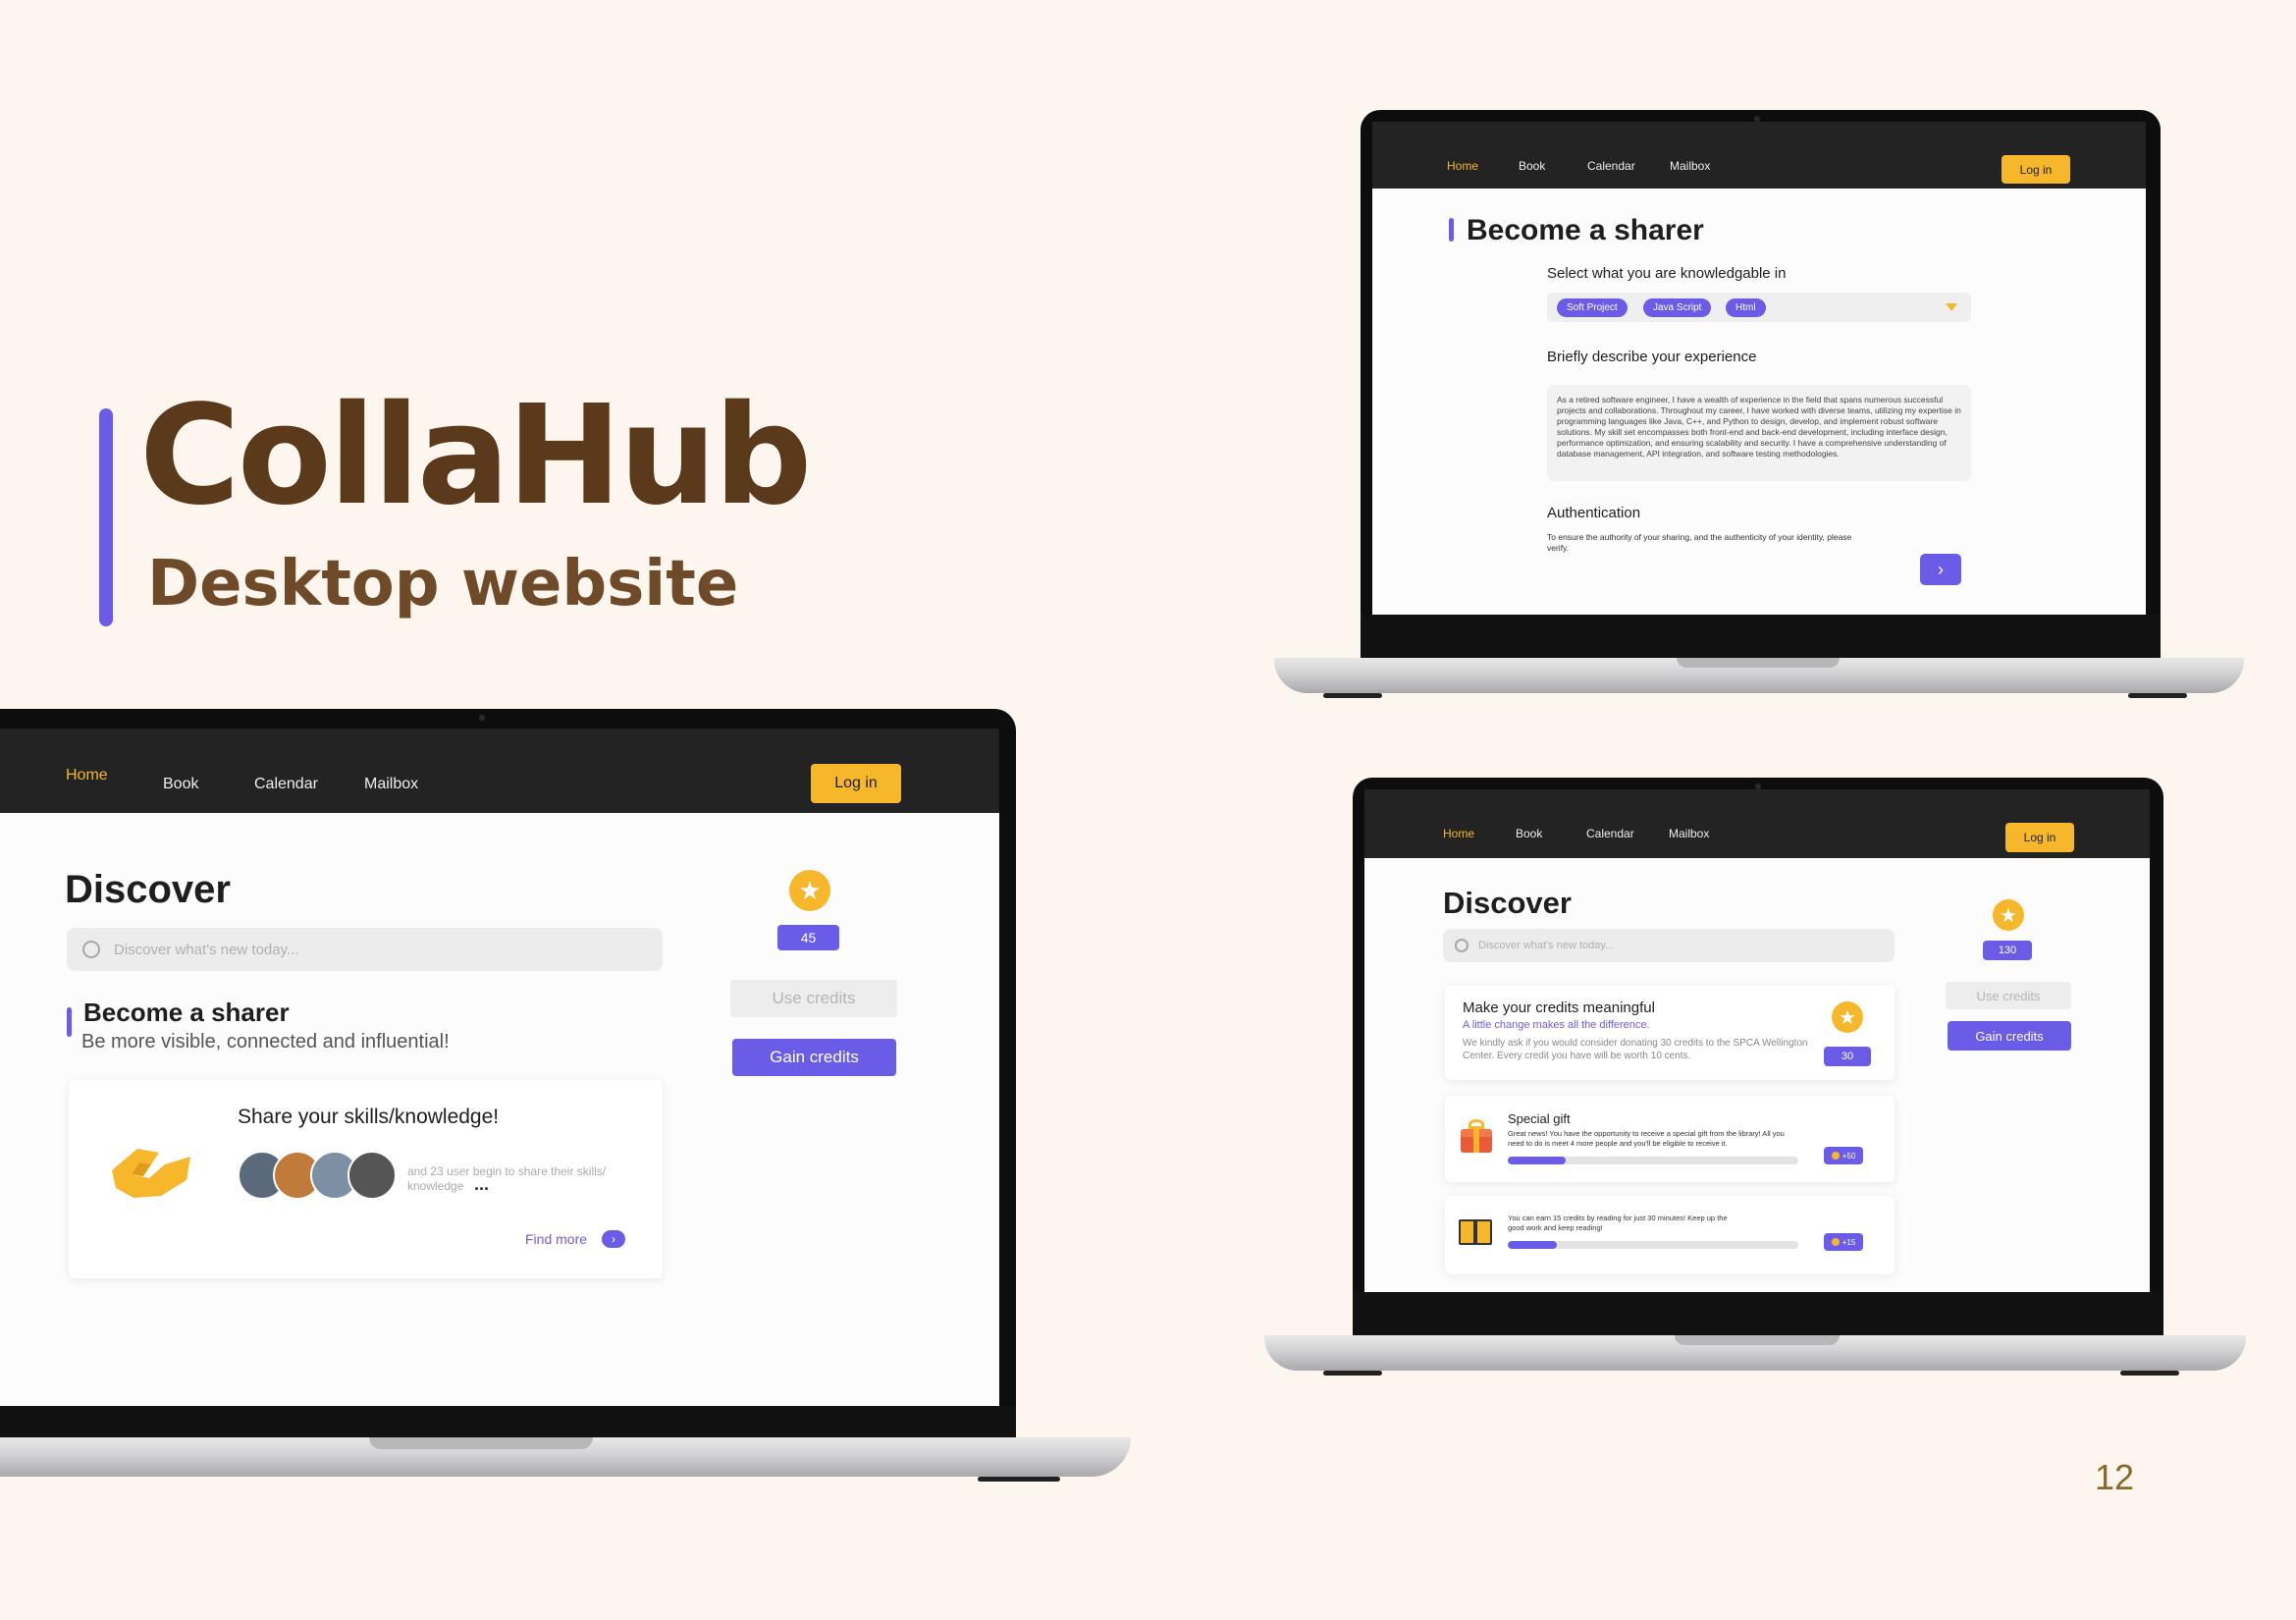 This screenshot has height=1620, width=2296. Describe the element at coordinates (1559, 1007) in the screenshot. I see `donate-title: Make your credits meaningful` at that location.